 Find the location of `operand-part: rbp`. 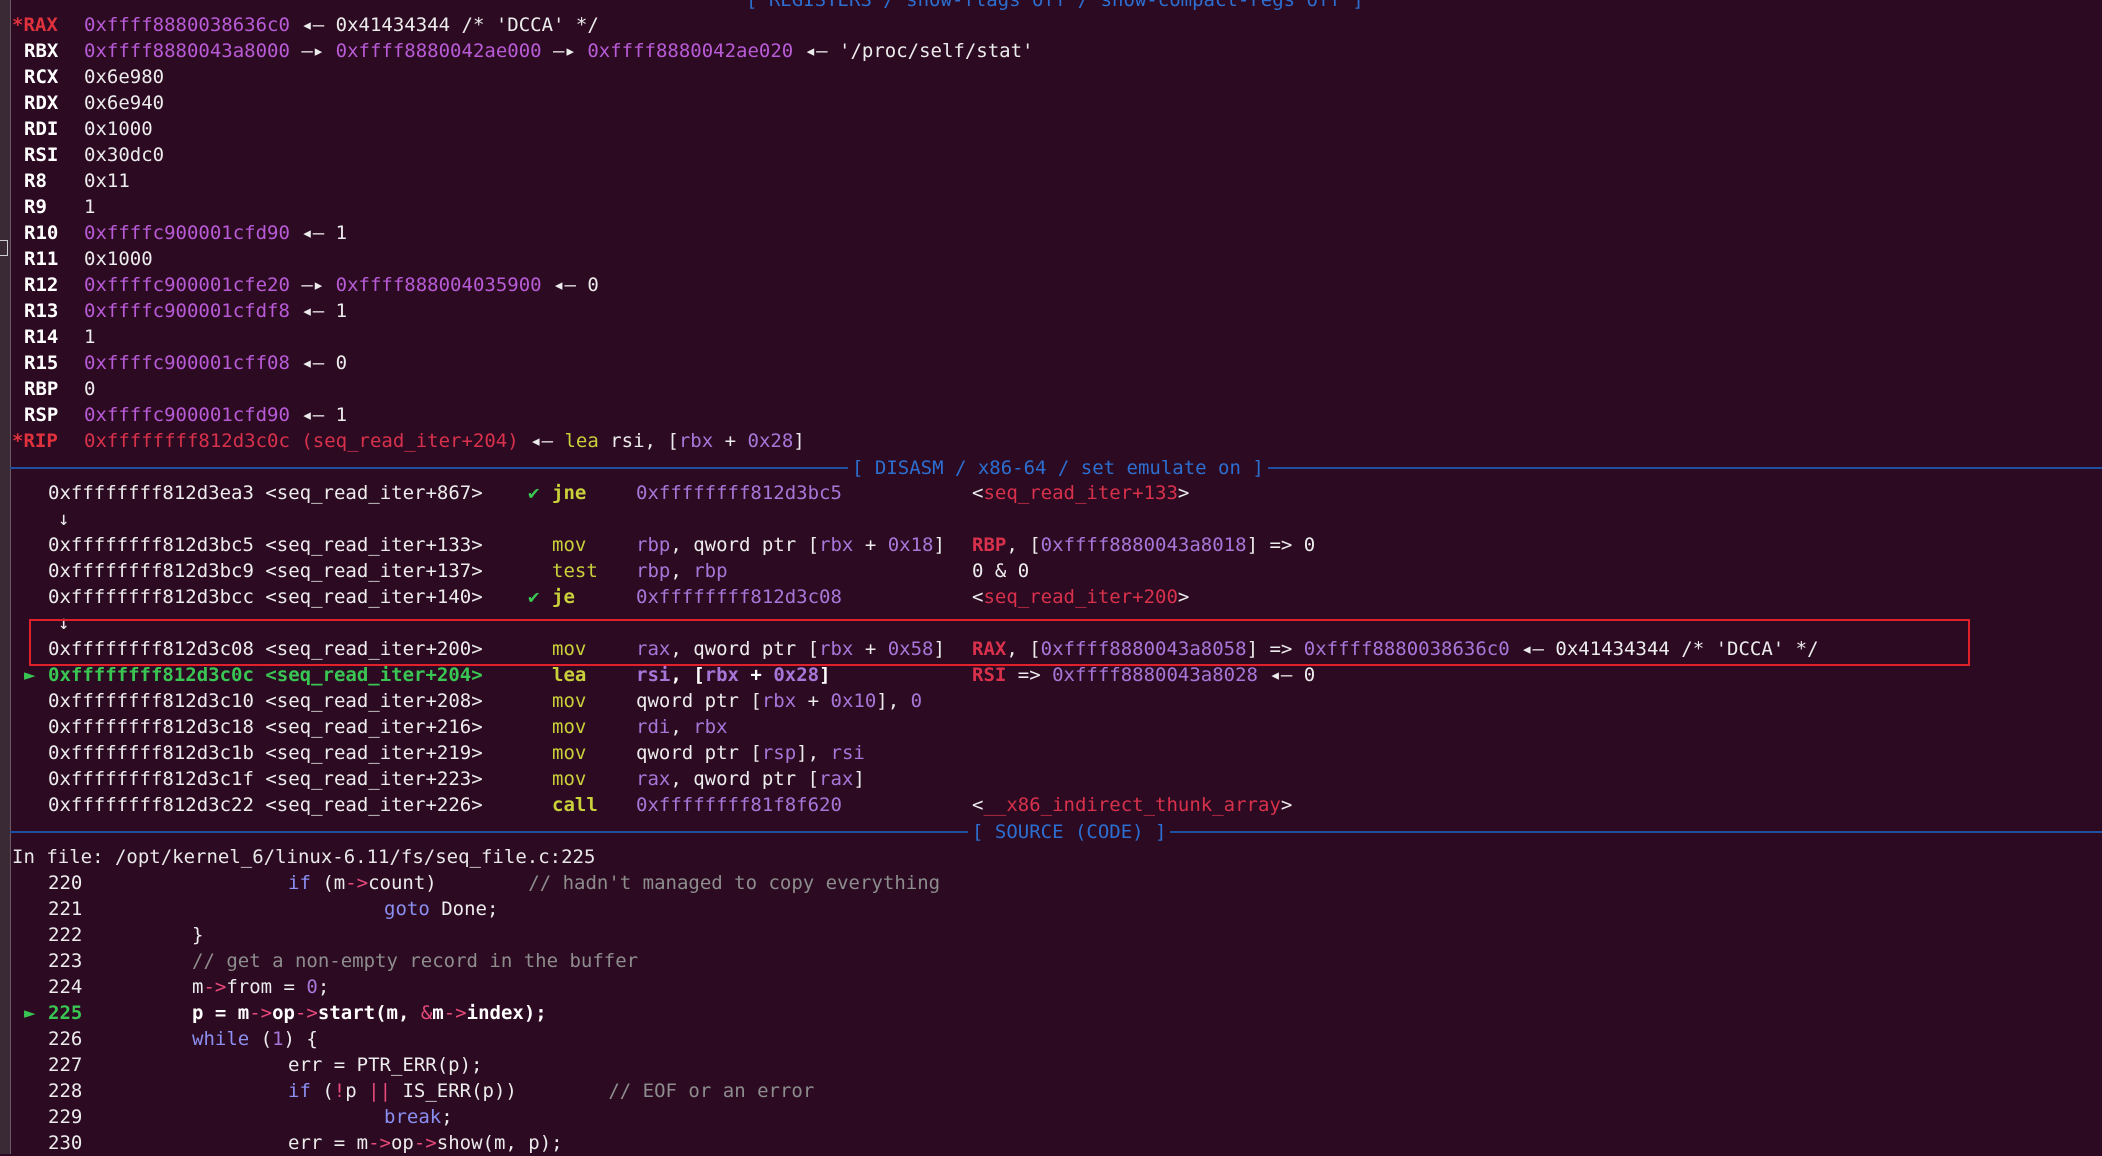

operand-part: rbp is located at coordinates (653, 545).